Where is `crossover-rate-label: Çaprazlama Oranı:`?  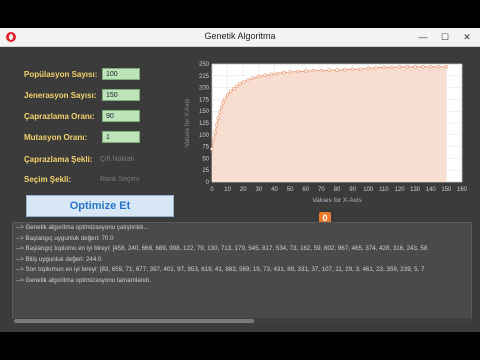
crossover-rate-label: Çaprazlama Oranı: is located at coordinates (59, 116).